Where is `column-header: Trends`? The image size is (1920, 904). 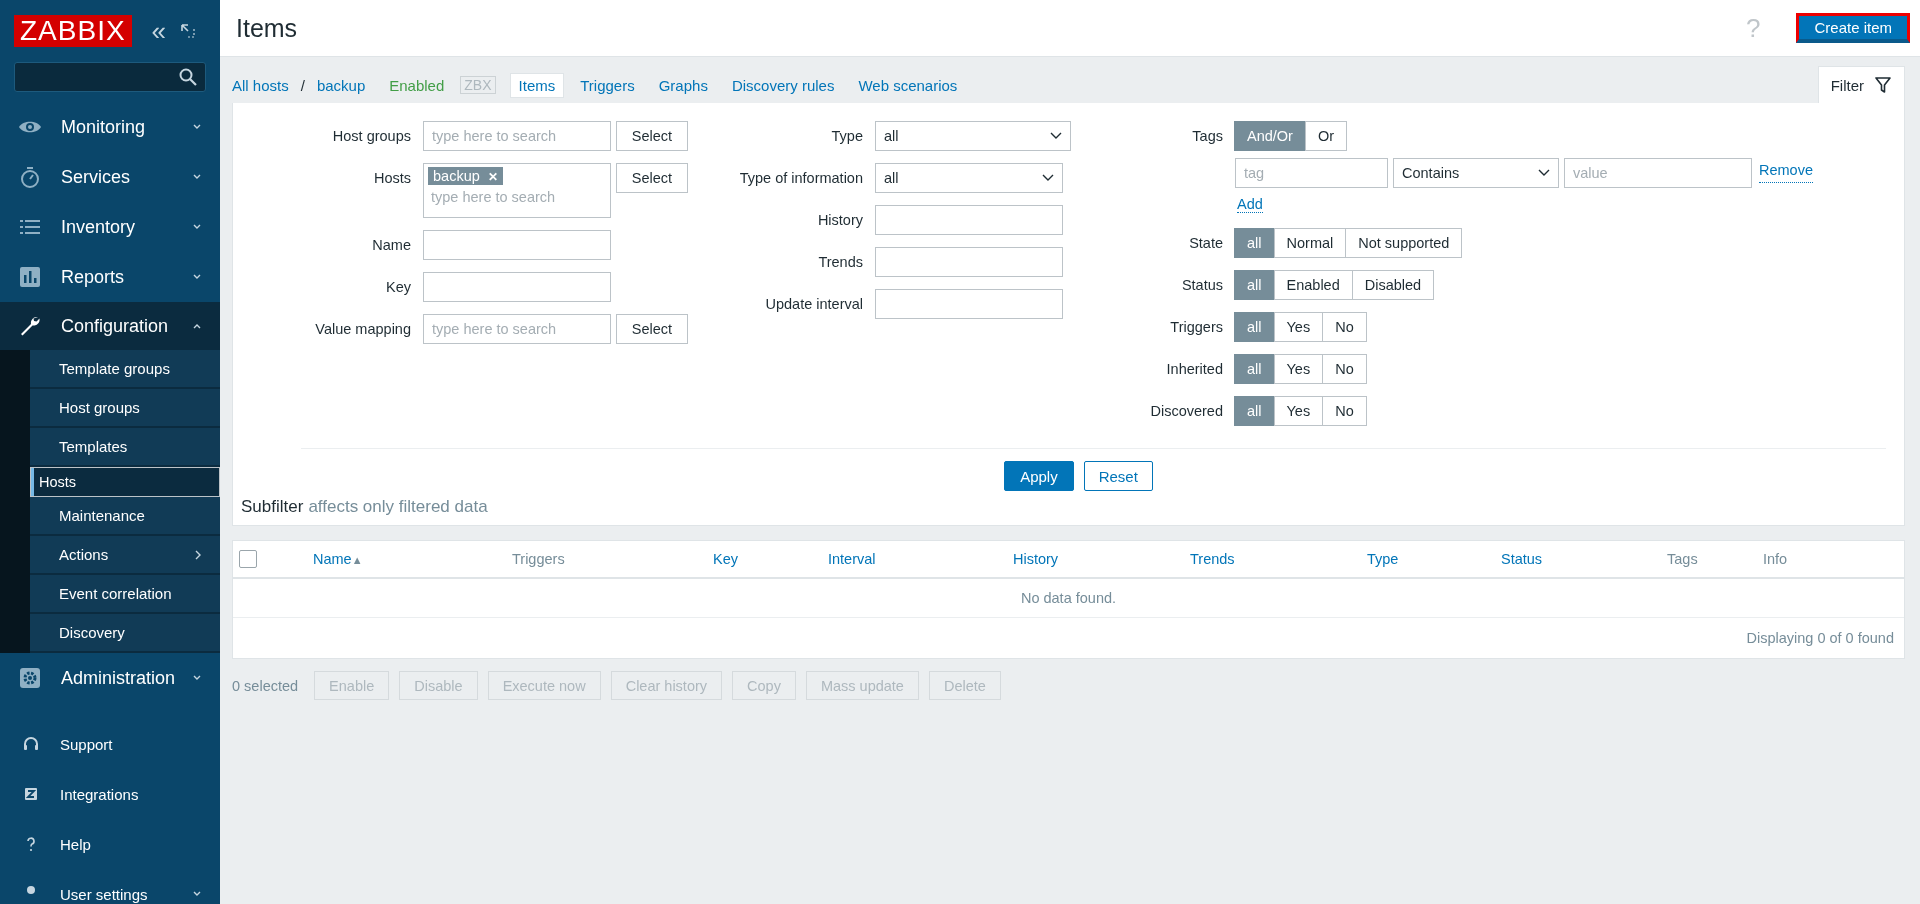
column-header: Trends is located at coordinates (1212, 559).